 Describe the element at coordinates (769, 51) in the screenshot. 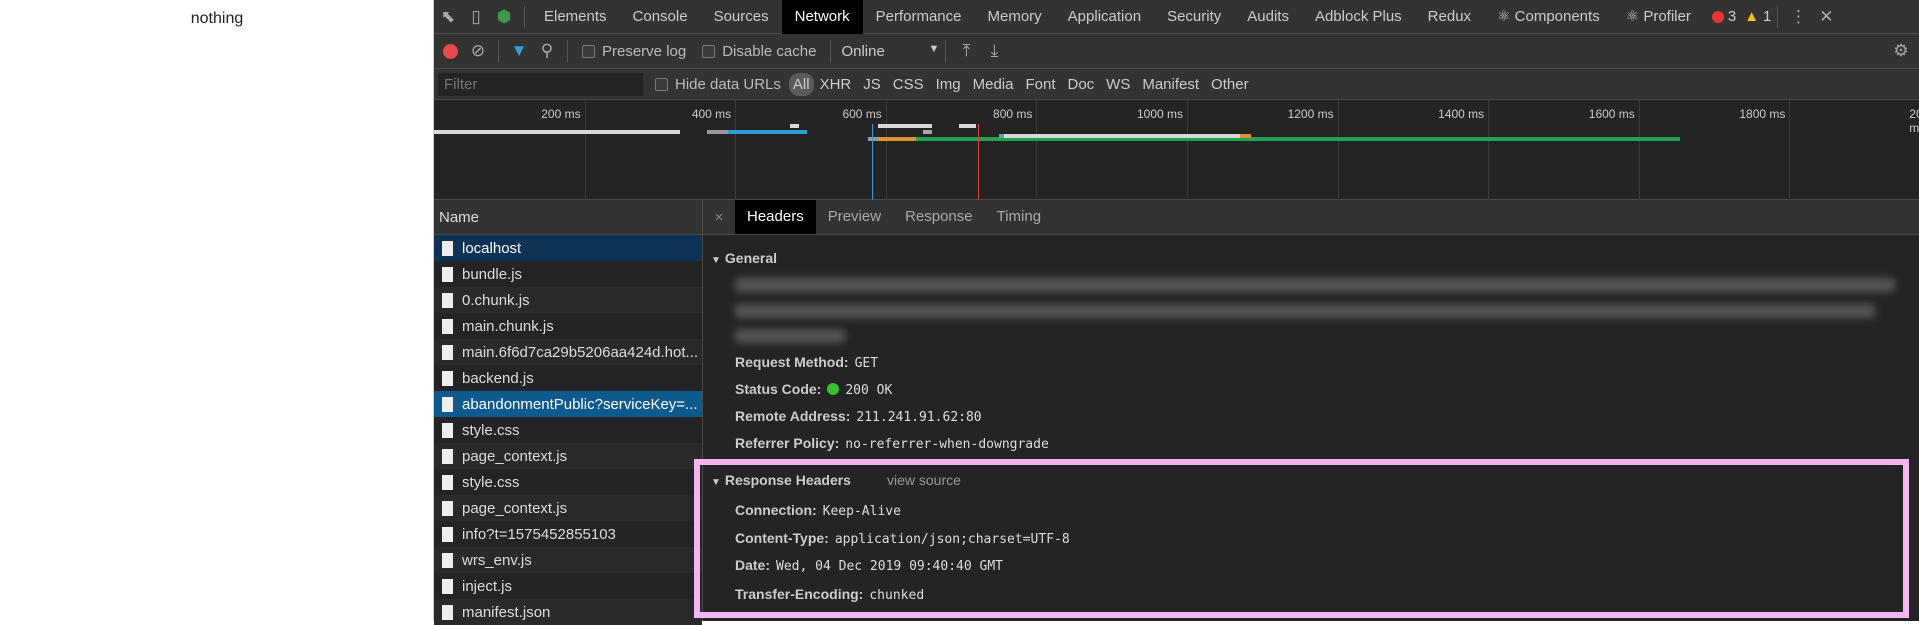

I see `disable-cache-label: Disable cache` at that location.